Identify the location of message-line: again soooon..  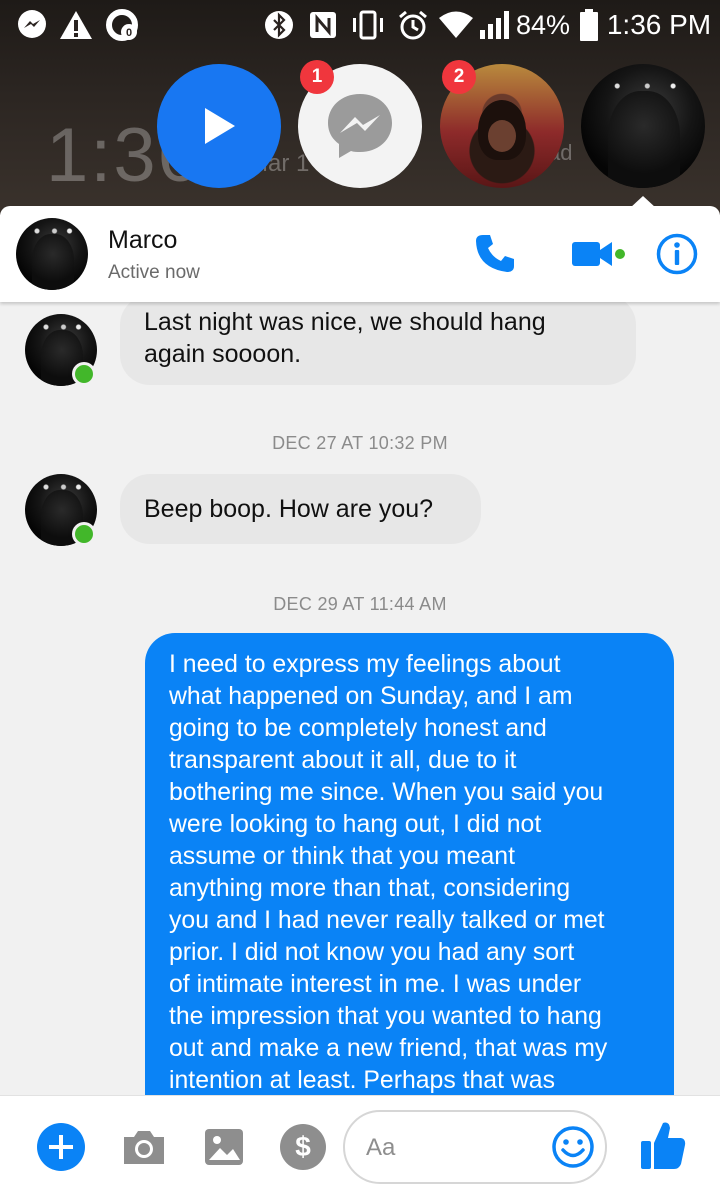
(223, 354).